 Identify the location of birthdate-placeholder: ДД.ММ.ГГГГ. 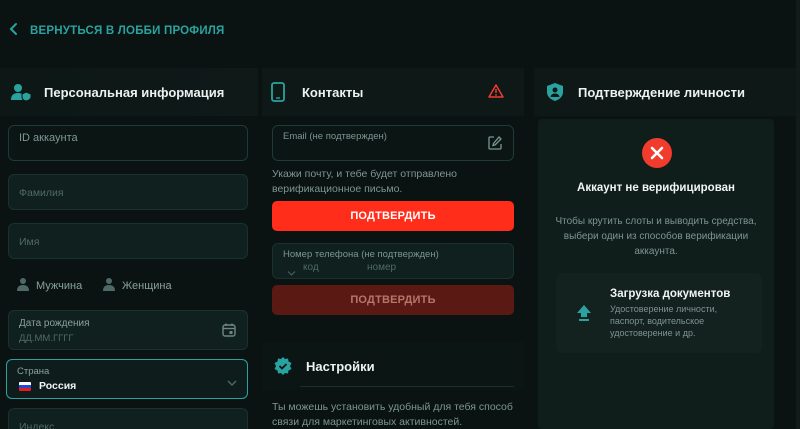
(46, 338).